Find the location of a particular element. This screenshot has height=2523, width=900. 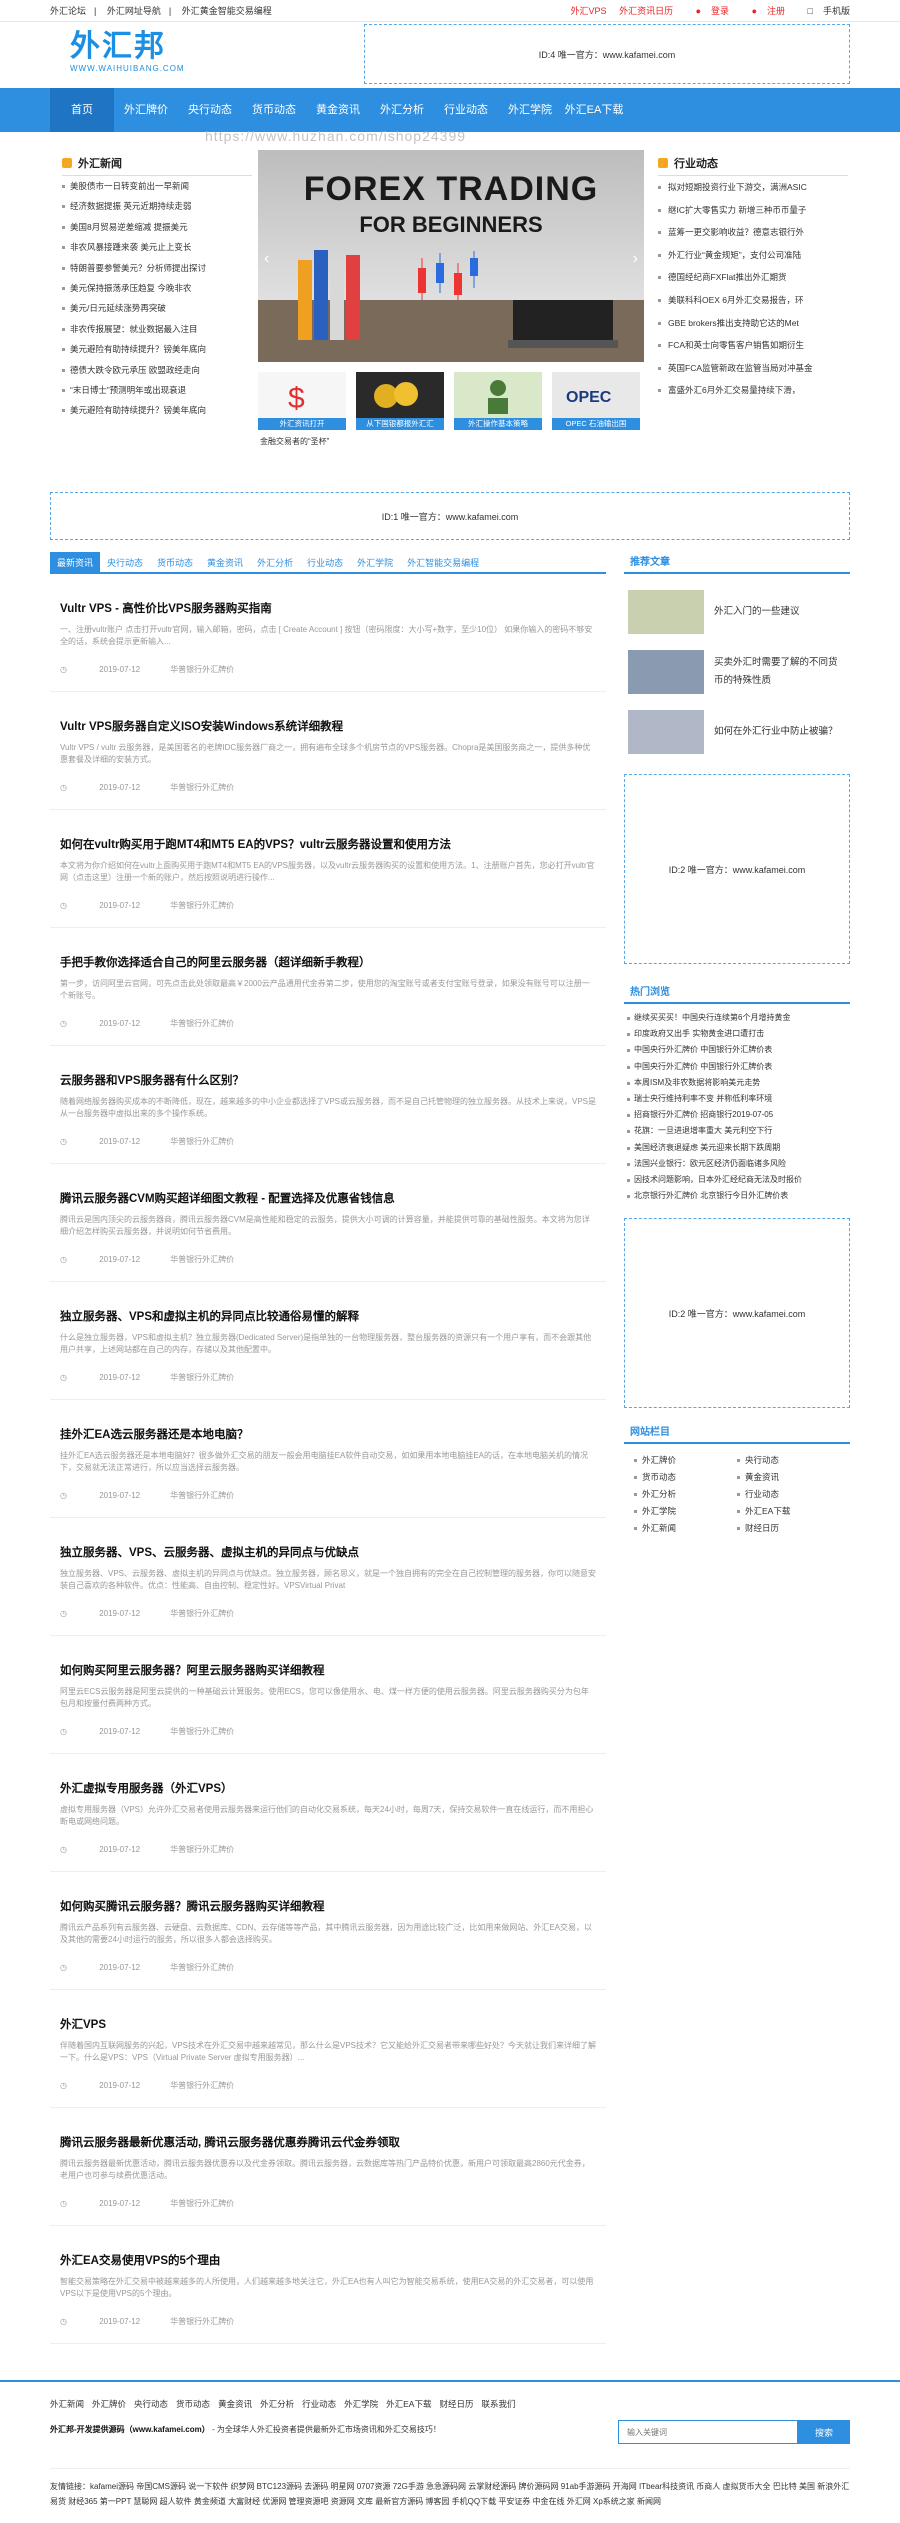

left-news-item: 美元/日元延续涨势再突破 is located at coordinates (157, 308).